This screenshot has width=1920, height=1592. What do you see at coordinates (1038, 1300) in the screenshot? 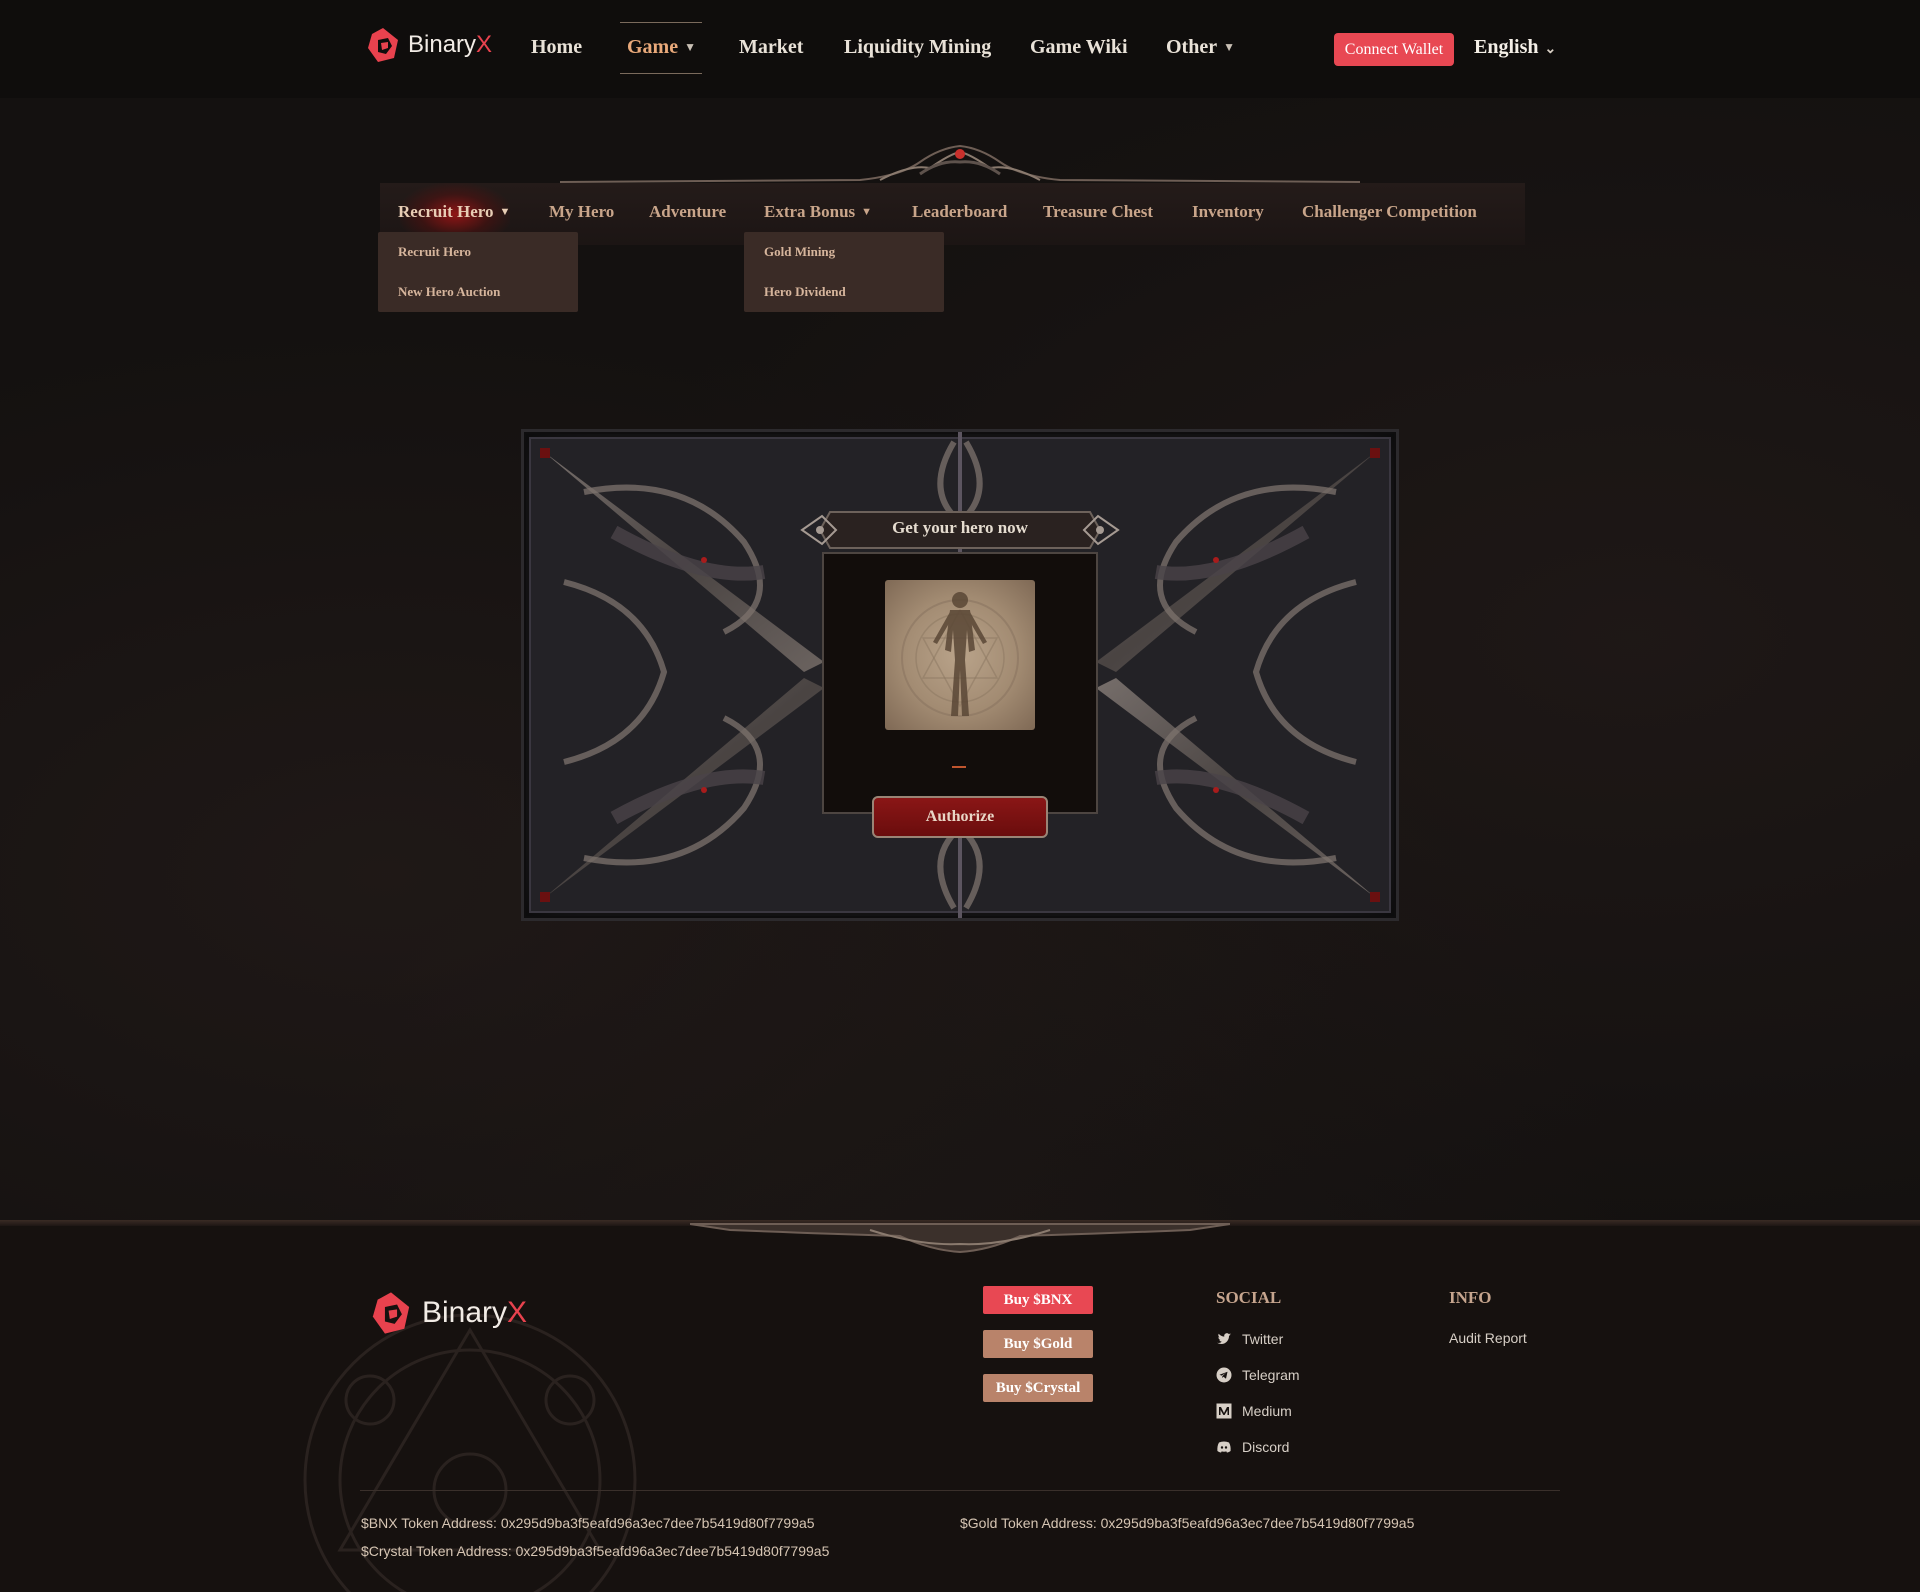
I see `buy-bnx-button: Buy $BNX` at bounding box center [1038, 1300].